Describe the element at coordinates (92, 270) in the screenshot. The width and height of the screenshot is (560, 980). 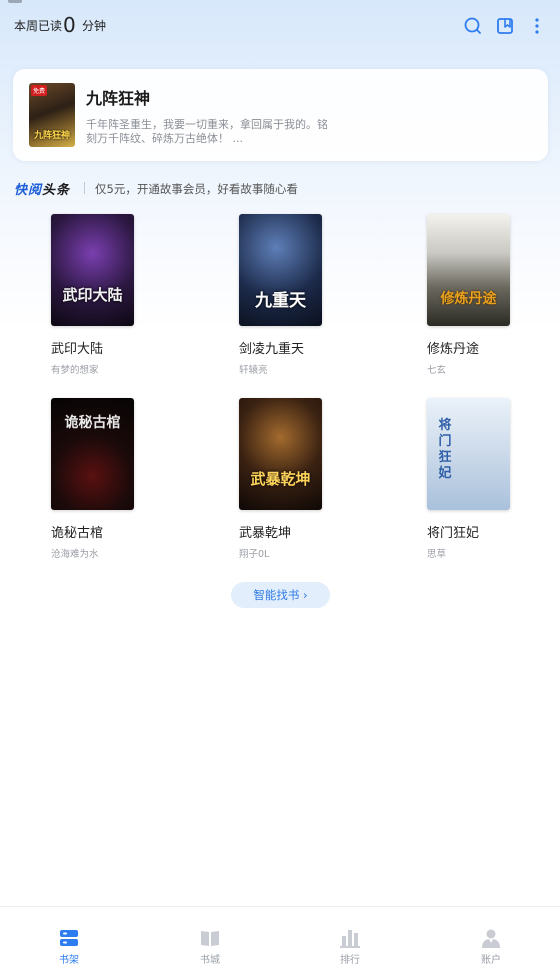
I see `book-cover: 武印大陆` at that location.